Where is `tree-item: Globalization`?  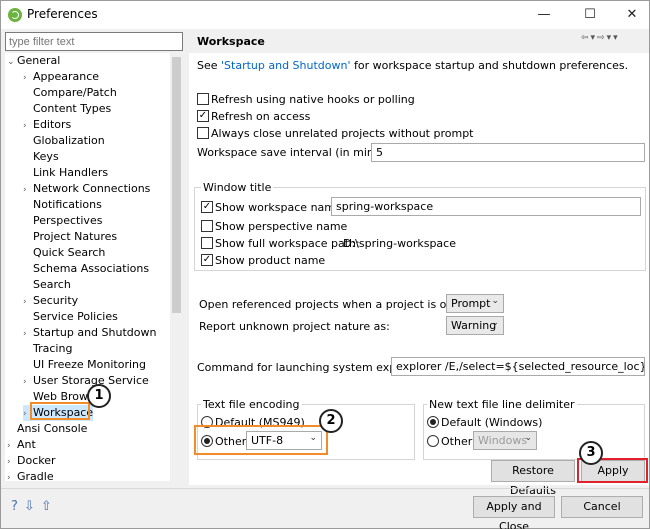 tree-item: Globalization is located at coordinates (64, 141).